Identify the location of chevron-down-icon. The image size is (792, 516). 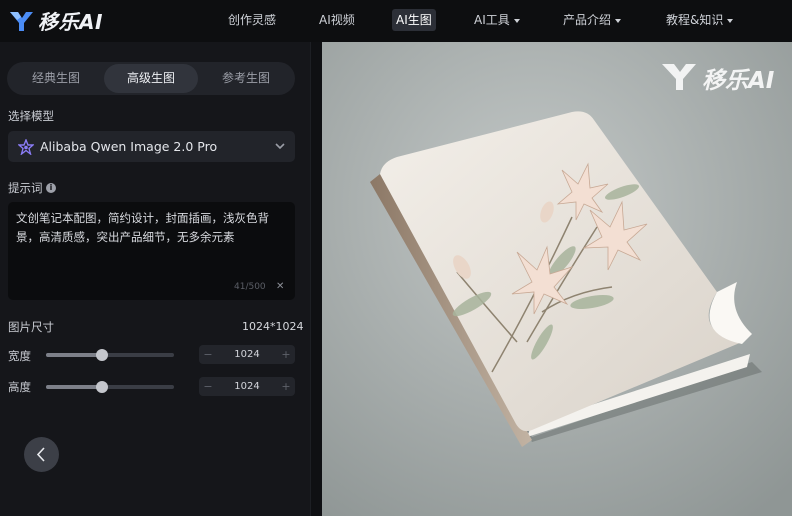
(280, 146).